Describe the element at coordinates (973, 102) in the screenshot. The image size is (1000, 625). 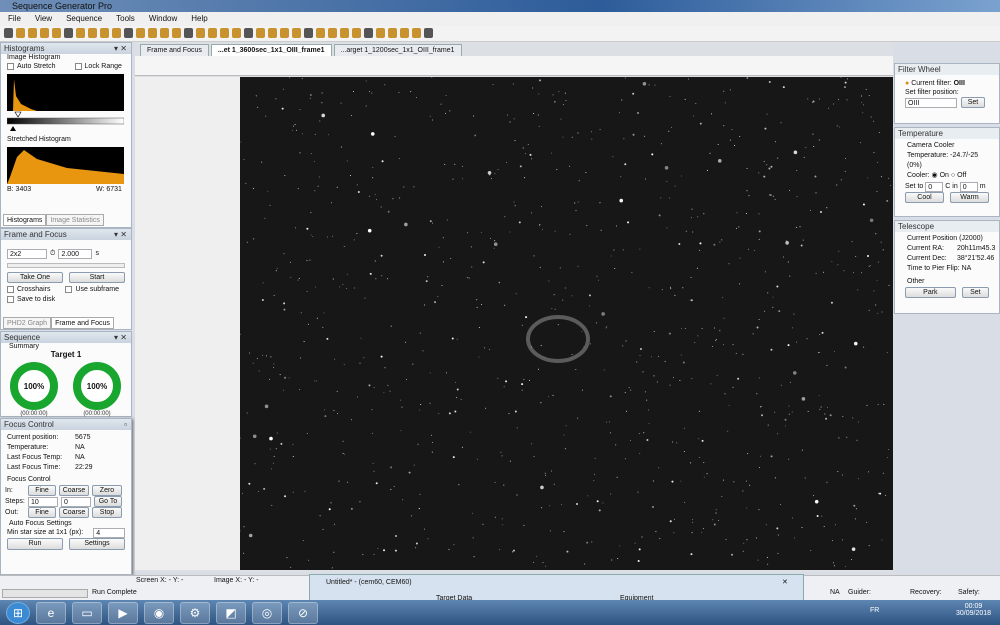
I see `set-filter-button: Set` at that location.